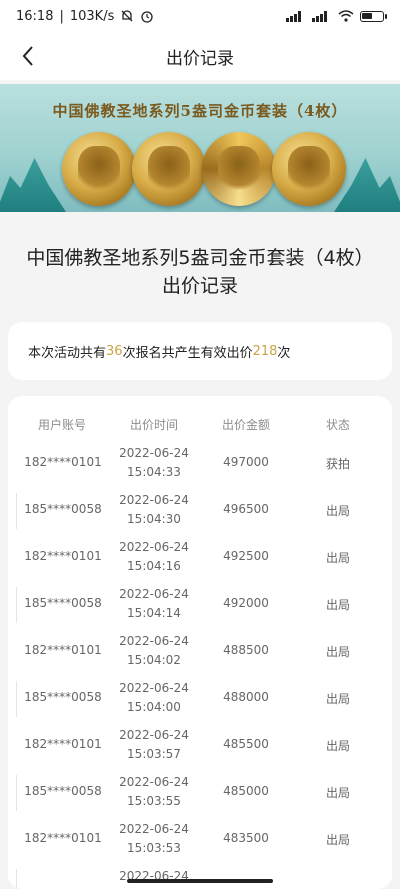  Describe the element at coordinates (127, 16) in the screenshot. I see `bell-off-icon` at that location.